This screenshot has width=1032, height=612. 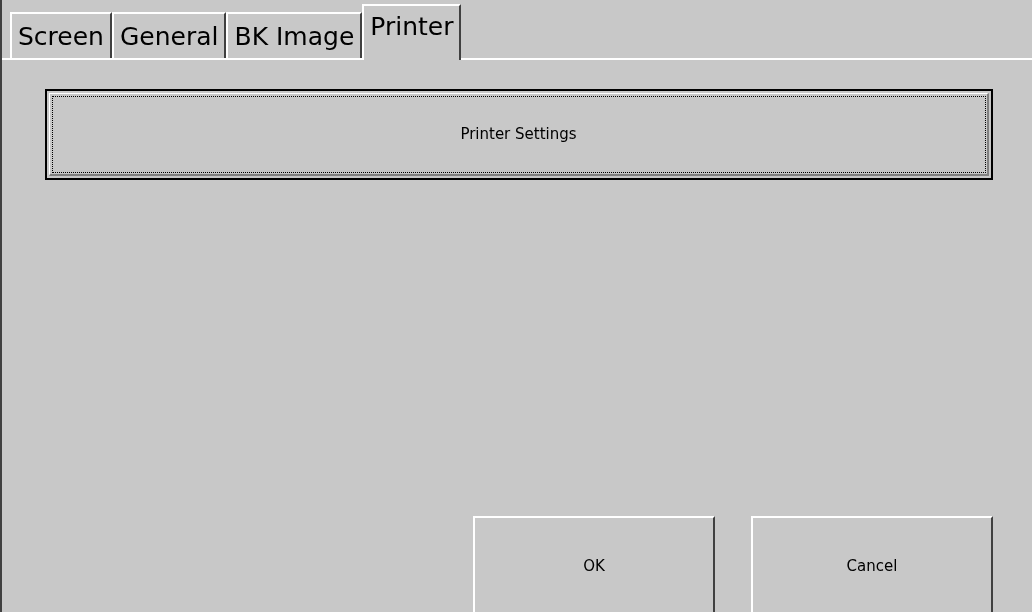 I want to click on tab: General, so click(x=169, y=35).